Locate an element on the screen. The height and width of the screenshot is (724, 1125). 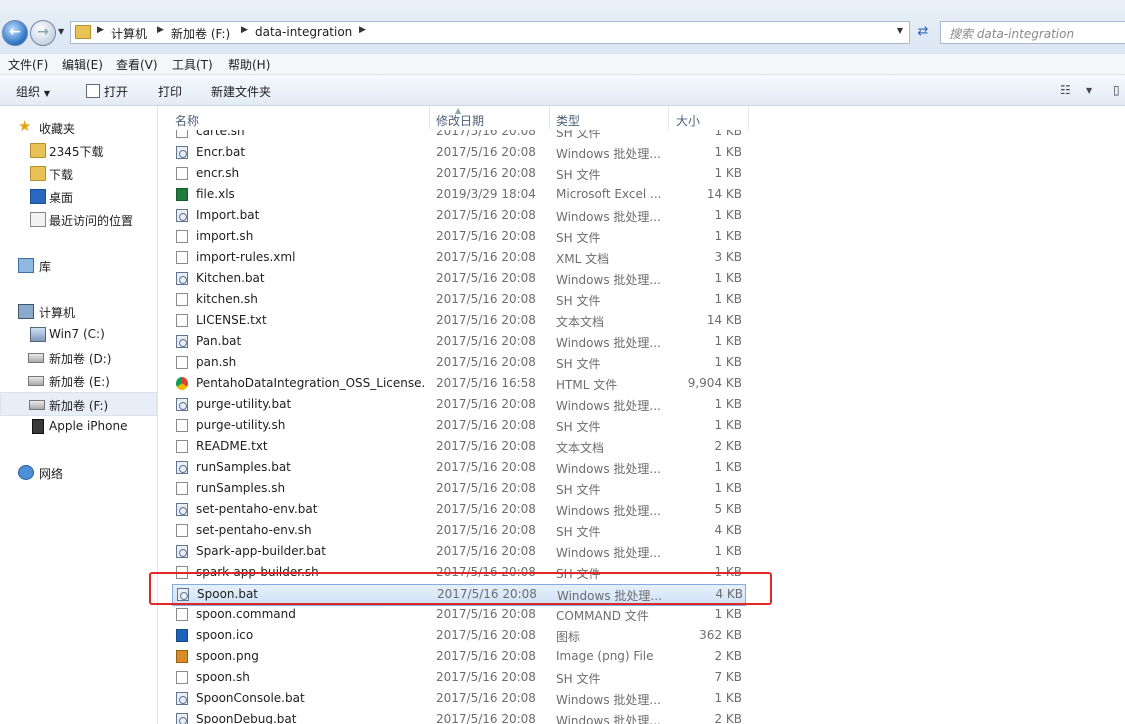
menu-tools: 工具(T) is located at coordinates (192, 64).